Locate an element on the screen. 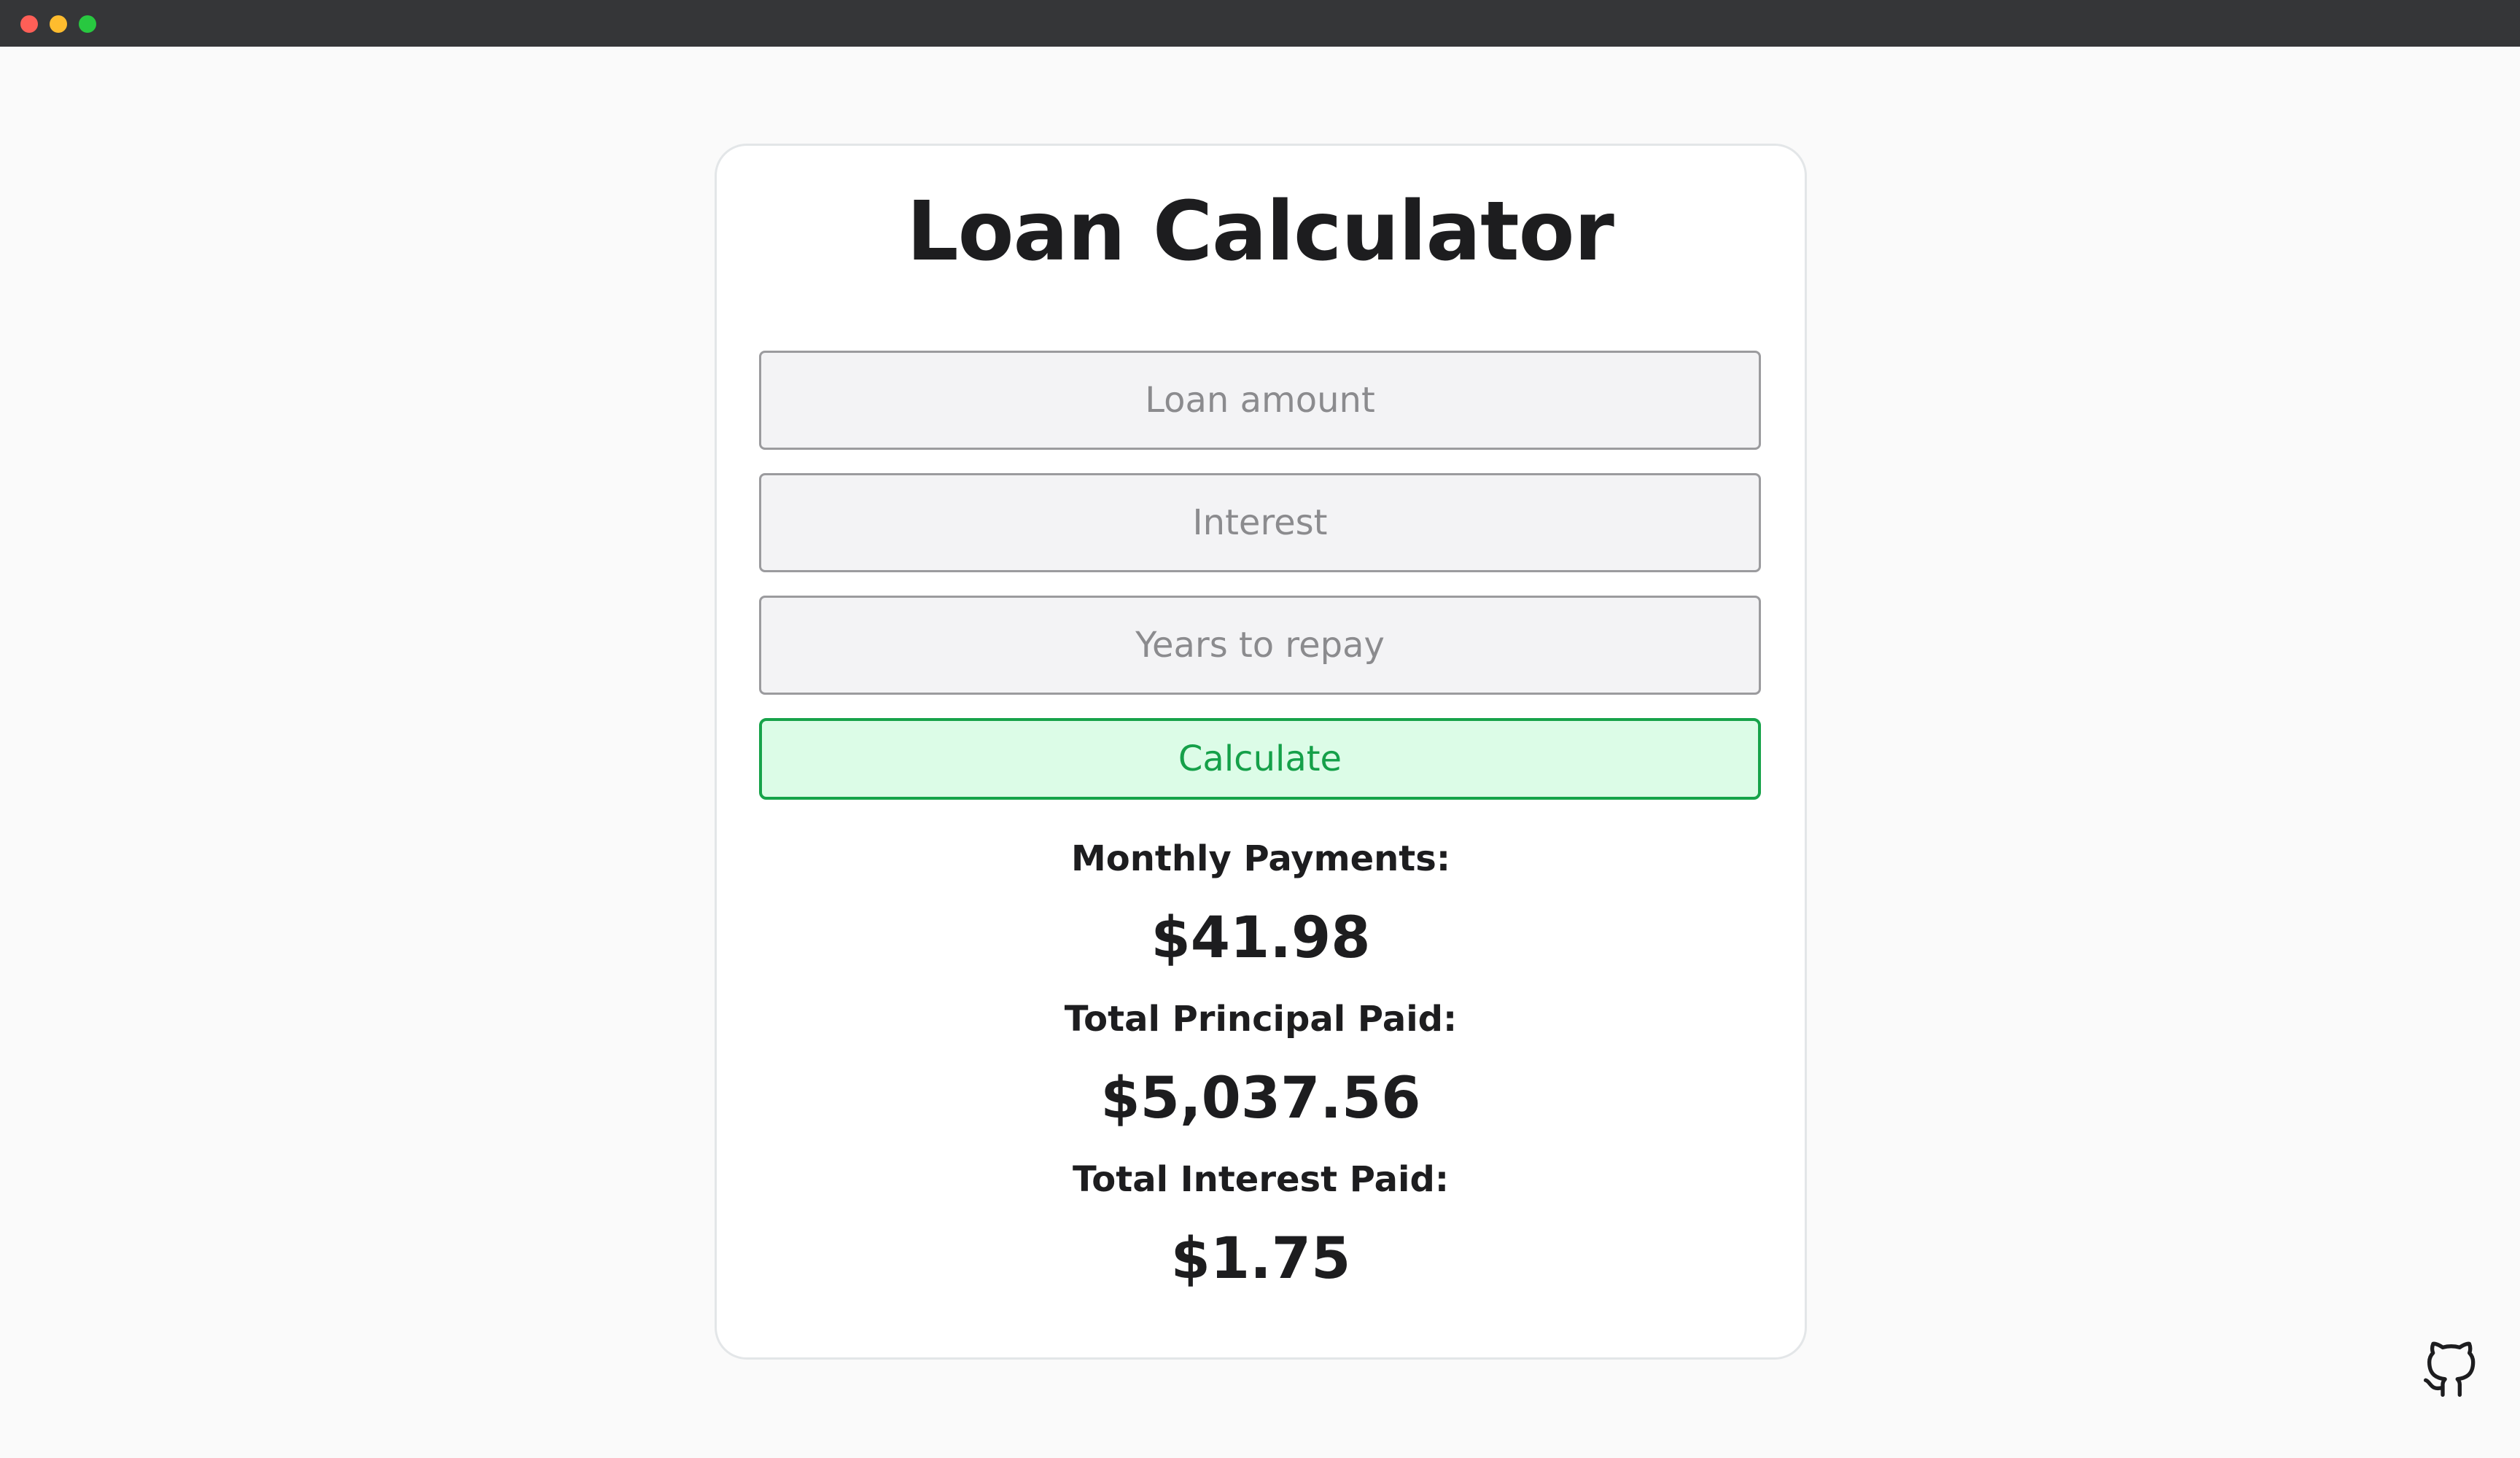 The width and height of the screenshot is (2520, 1458). total-interest-label: Total Interest Paid: is located at coordinates (1261, 1179).